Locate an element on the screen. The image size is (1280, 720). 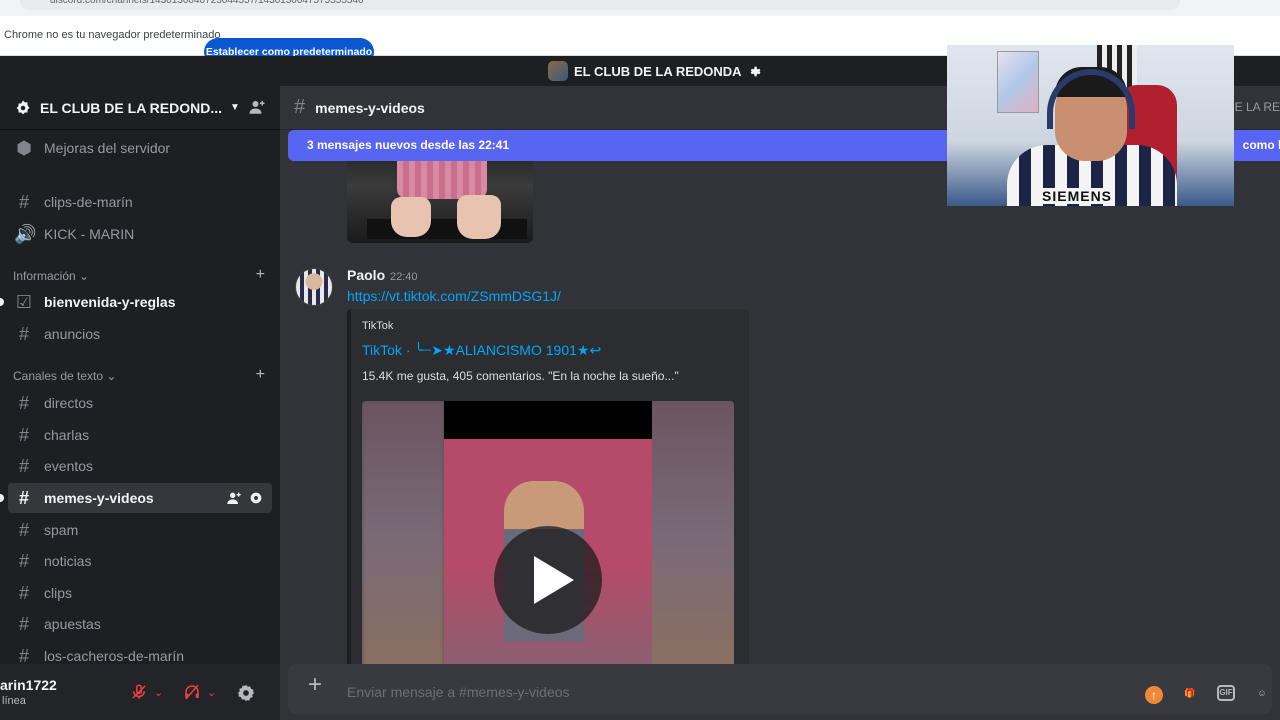
sidebar-item-clips-de-marin: # clips-de-marín is located at coordinates (140, 202).